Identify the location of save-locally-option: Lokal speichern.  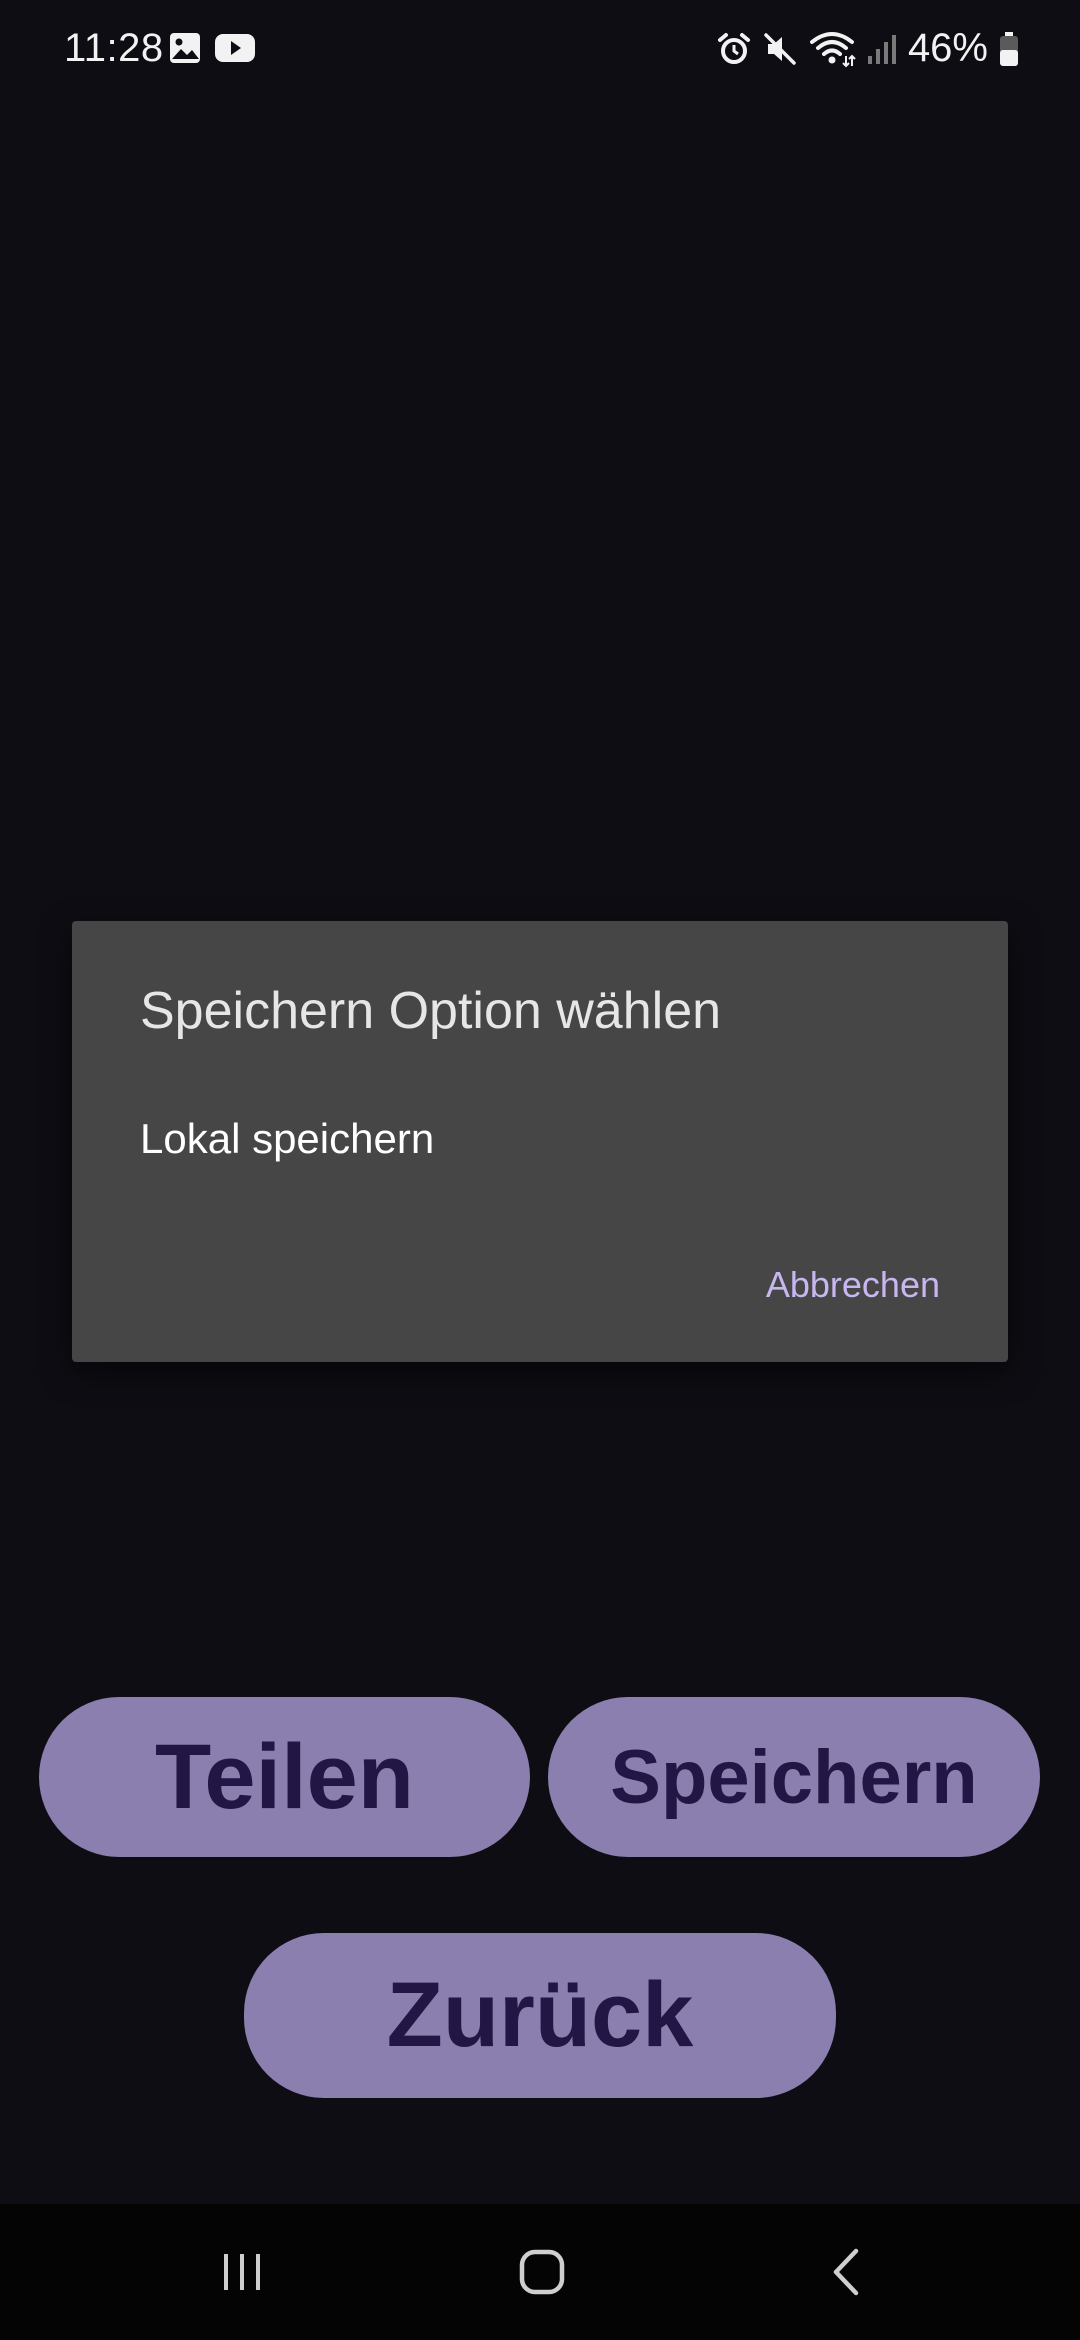
(287, 1139).